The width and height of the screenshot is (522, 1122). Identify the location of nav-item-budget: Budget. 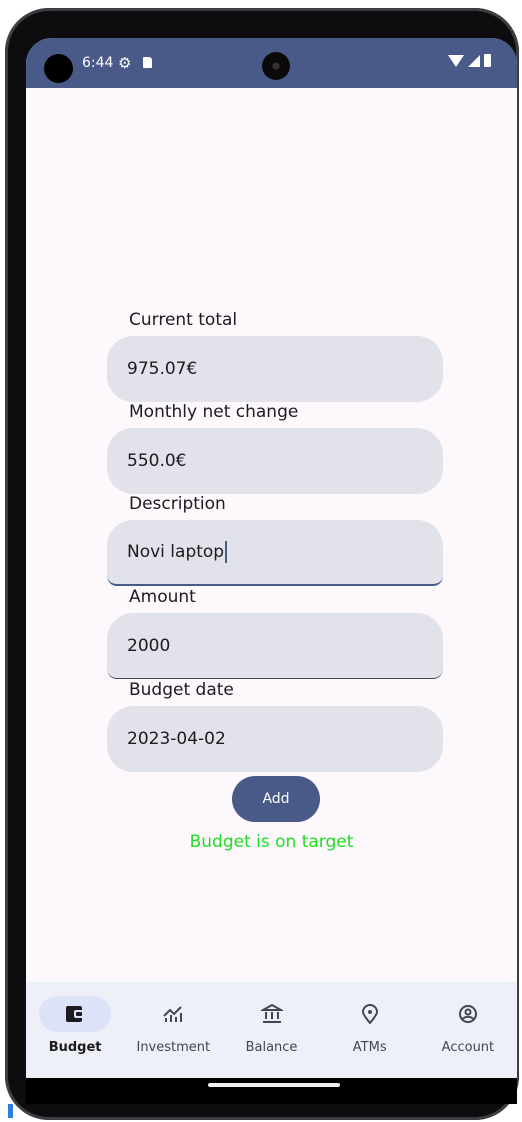
(75, 1030).